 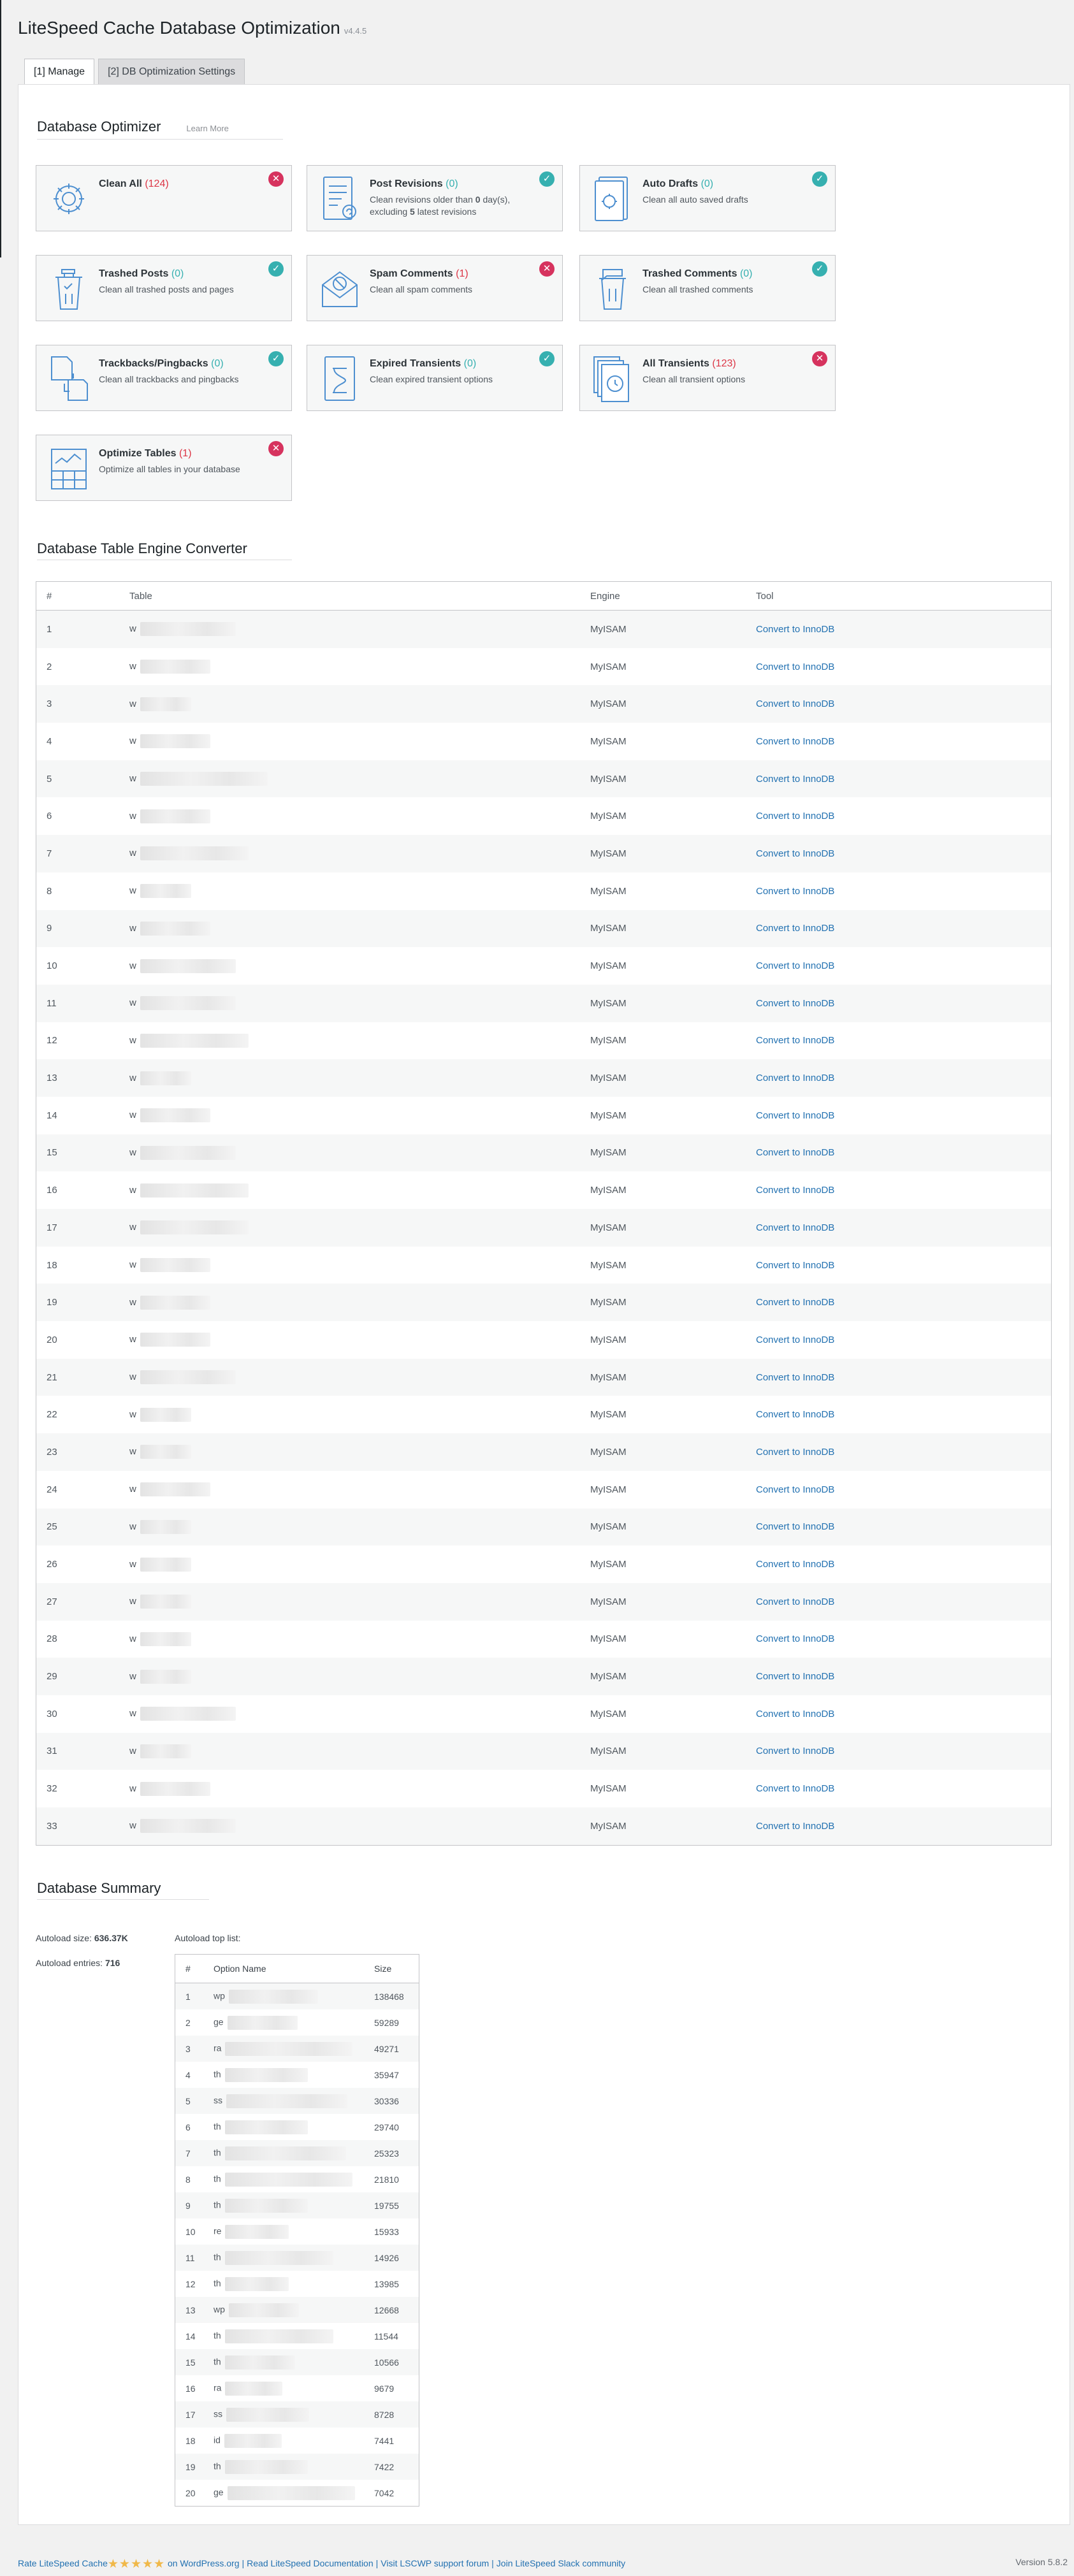 What do you see at coordinates (561, 2563) in the screenshot?
I see `slack-community-link: Join LiteSpeed Slack community` at bounding box center [561, 2563].